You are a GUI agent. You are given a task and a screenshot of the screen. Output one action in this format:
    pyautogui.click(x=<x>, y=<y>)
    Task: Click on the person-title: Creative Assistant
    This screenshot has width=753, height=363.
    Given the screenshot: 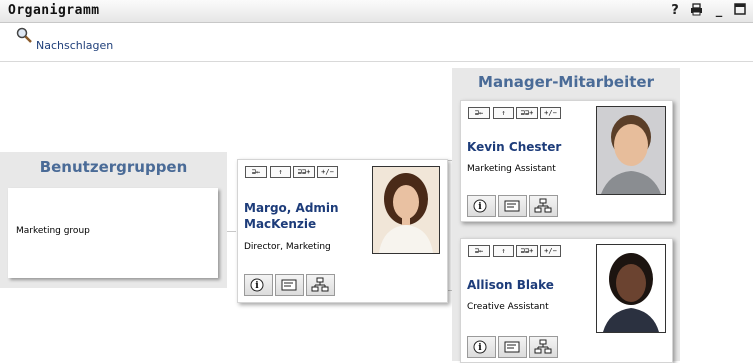 What is the action you would take?
    pyautogui.click(x=508, y=307)
    